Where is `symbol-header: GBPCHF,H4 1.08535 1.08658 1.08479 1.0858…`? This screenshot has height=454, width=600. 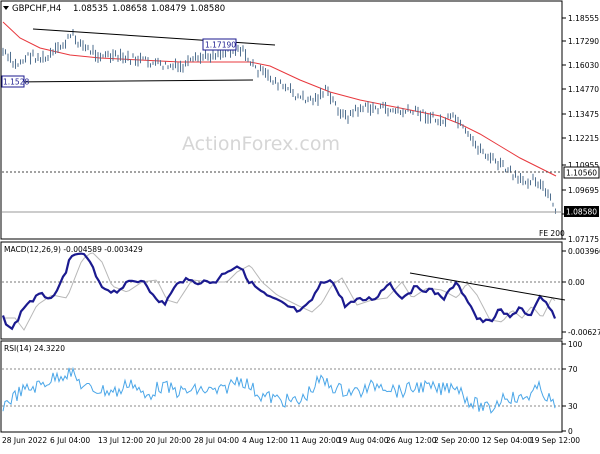 symbol-header: GBPCHF,H4 1.08535 1.08658 1.08479 1.0858… is located at coordinates (114, 9).